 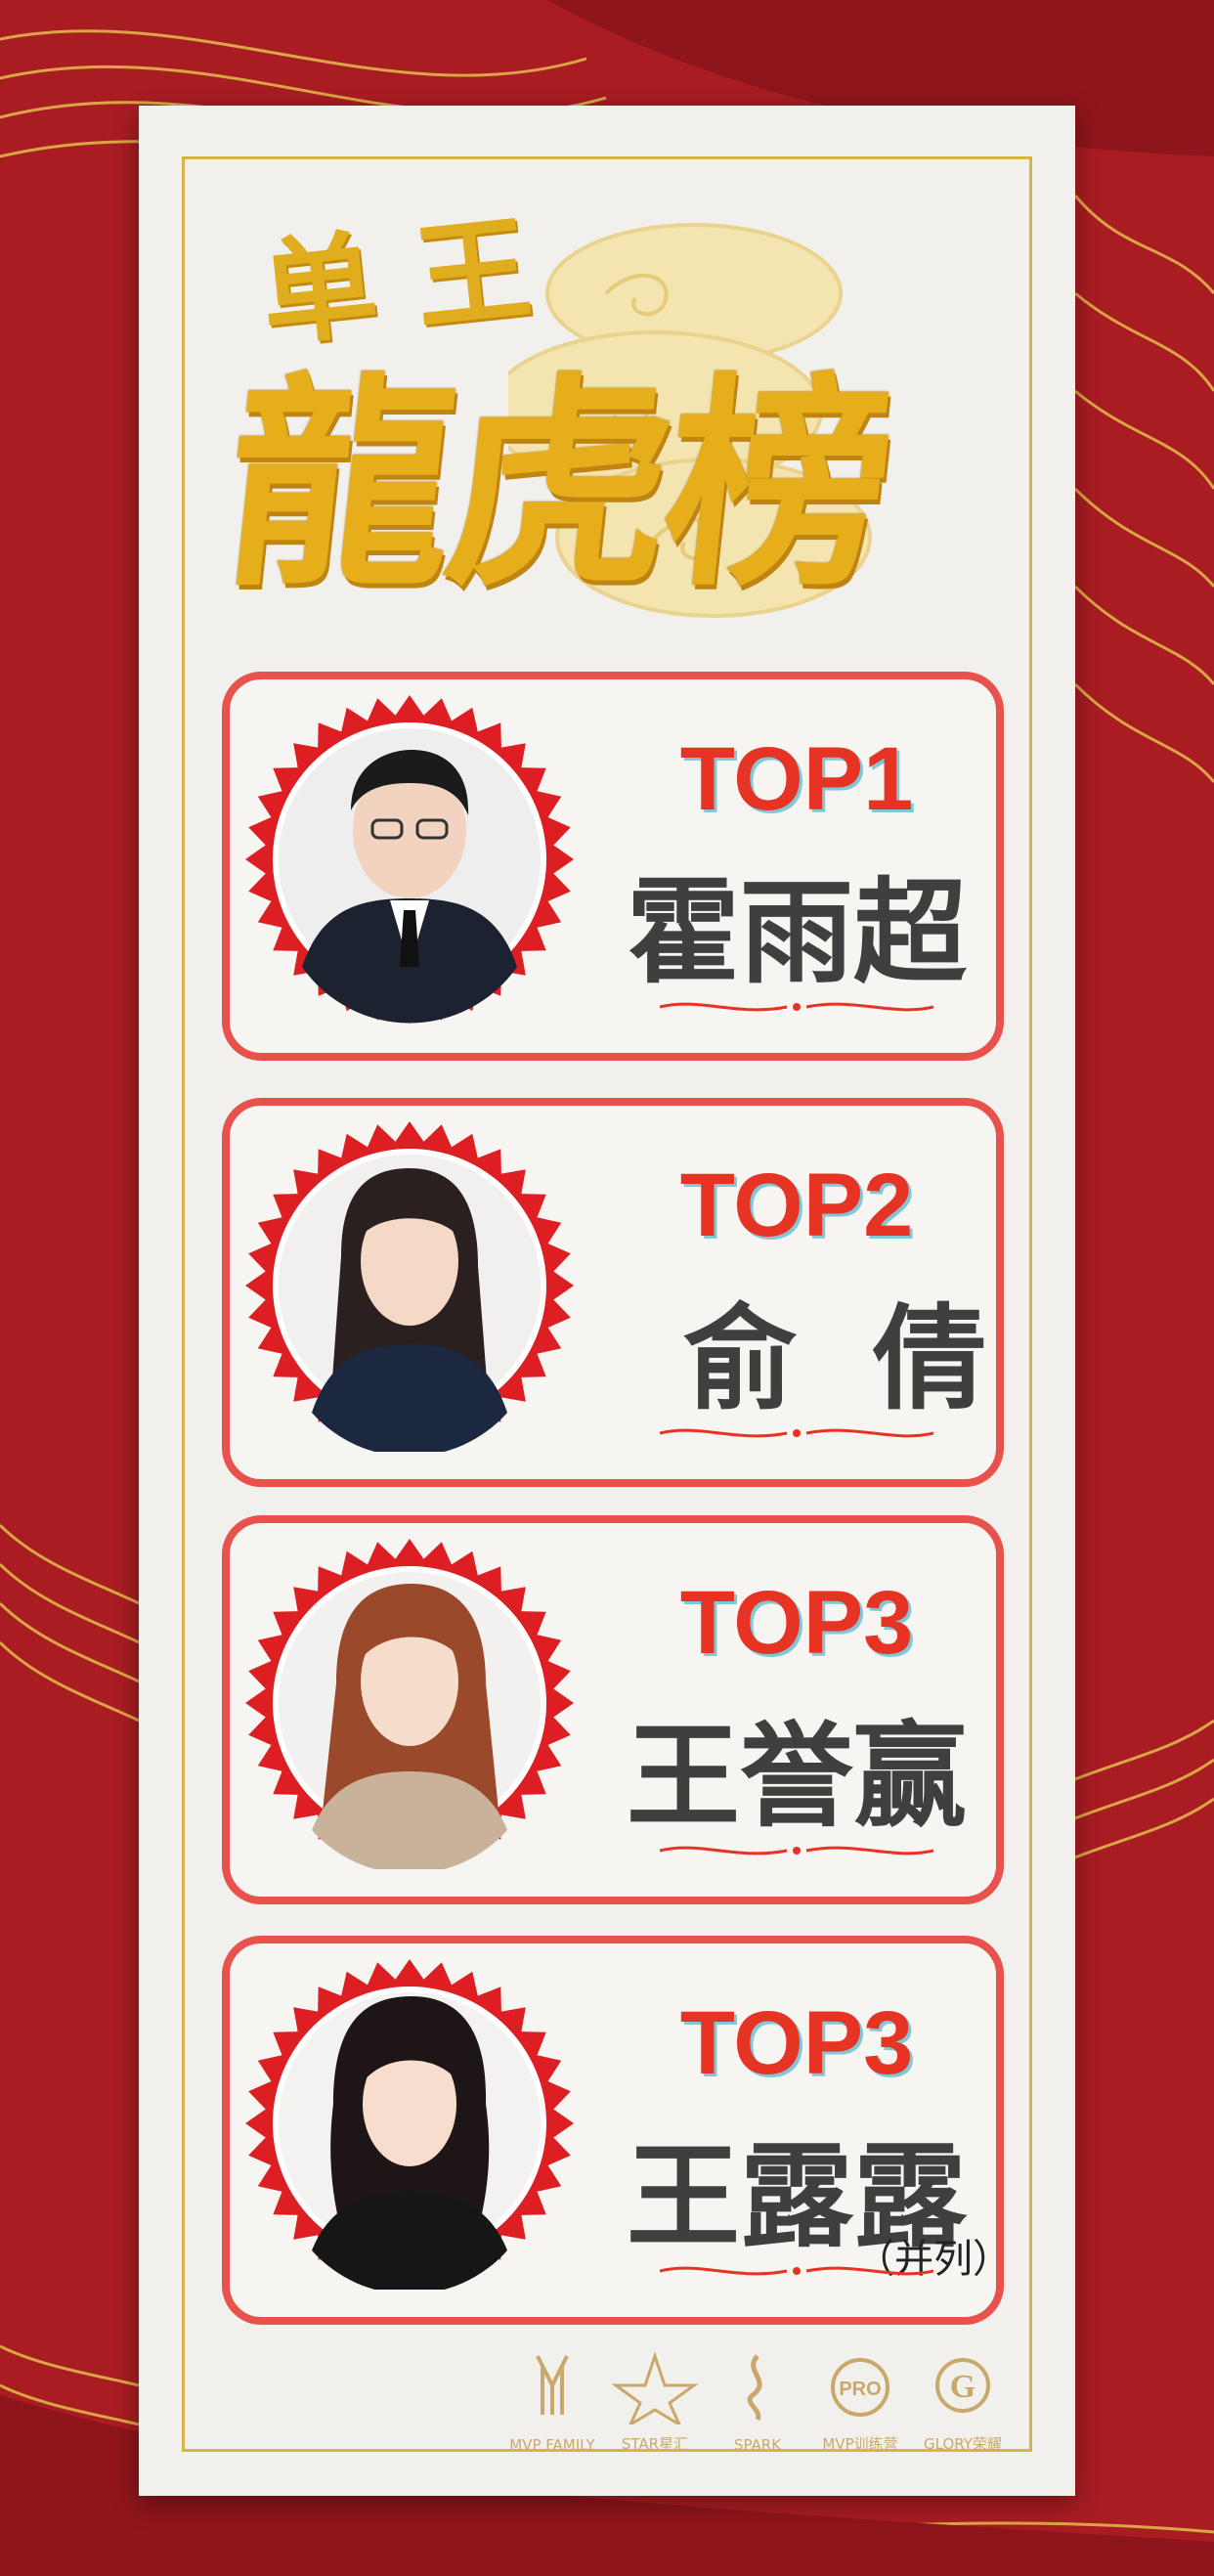 What do you see at coordinates (797, 1777) in the screenshot?
I see `winner-name-3: 王誉赢` at bounding box center [797, 1777].